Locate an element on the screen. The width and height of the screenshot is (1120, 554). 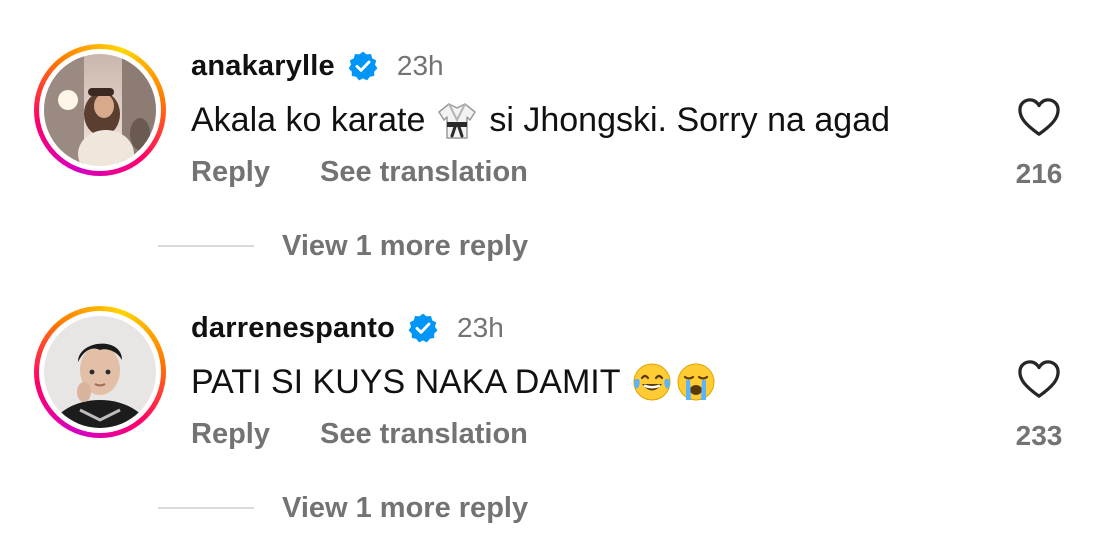
loudly-crying-face-icon is located at coordinates (695, 382).